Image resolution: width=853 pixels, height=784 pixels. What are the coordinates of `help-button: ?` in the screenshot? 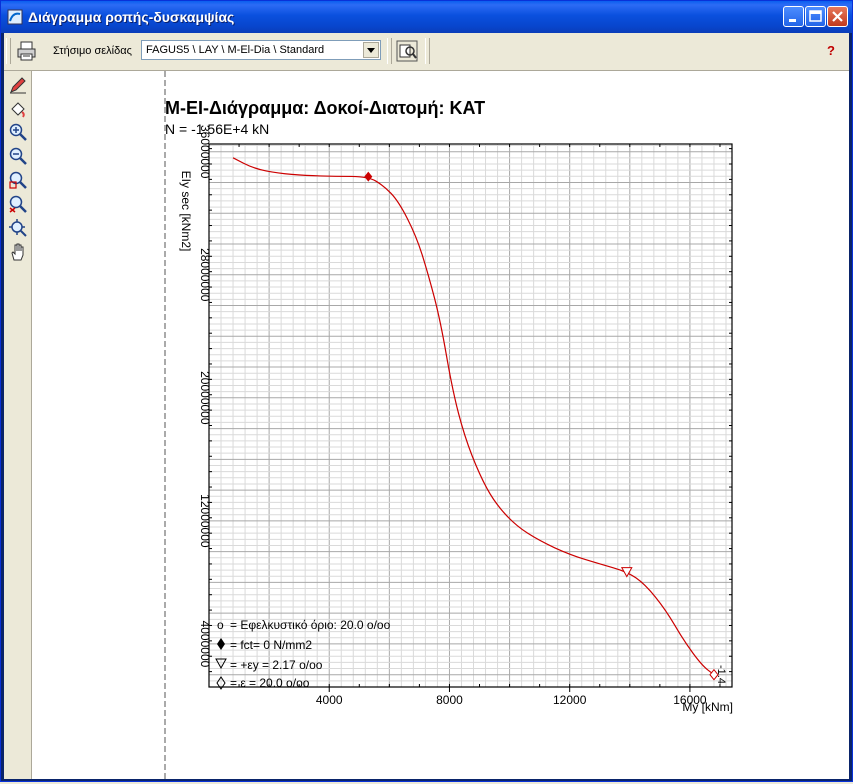 It's located at (831, 50).